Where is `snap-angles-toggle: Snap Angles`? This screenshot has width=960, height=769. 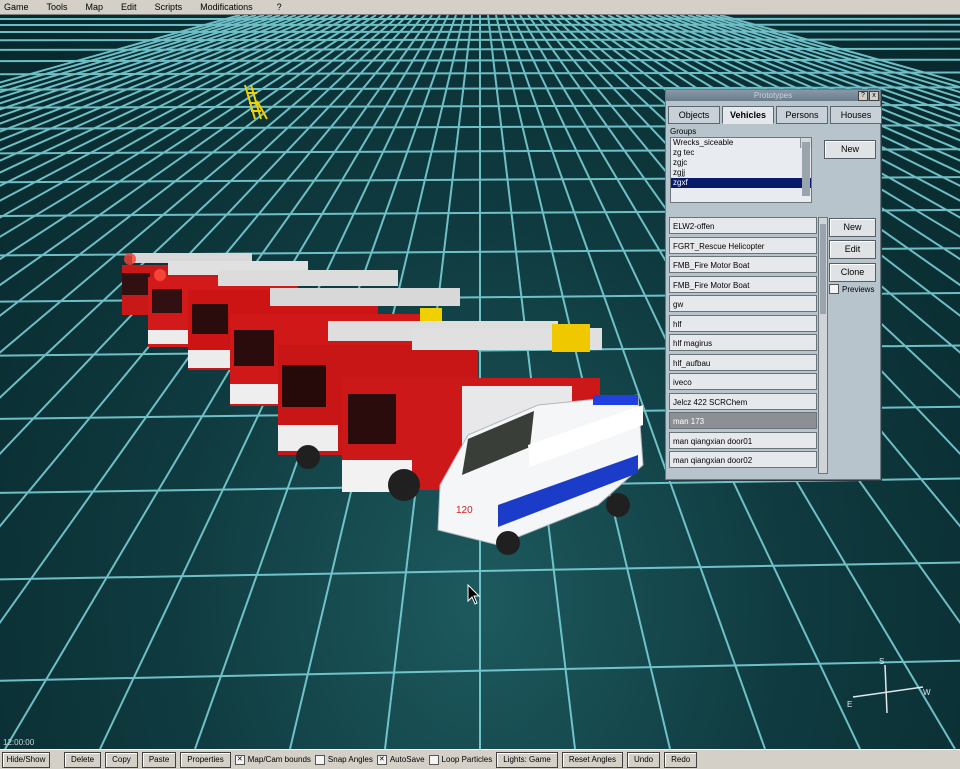
snap-angles-toggle: Snap Angles is located at coordinates (344, 760).